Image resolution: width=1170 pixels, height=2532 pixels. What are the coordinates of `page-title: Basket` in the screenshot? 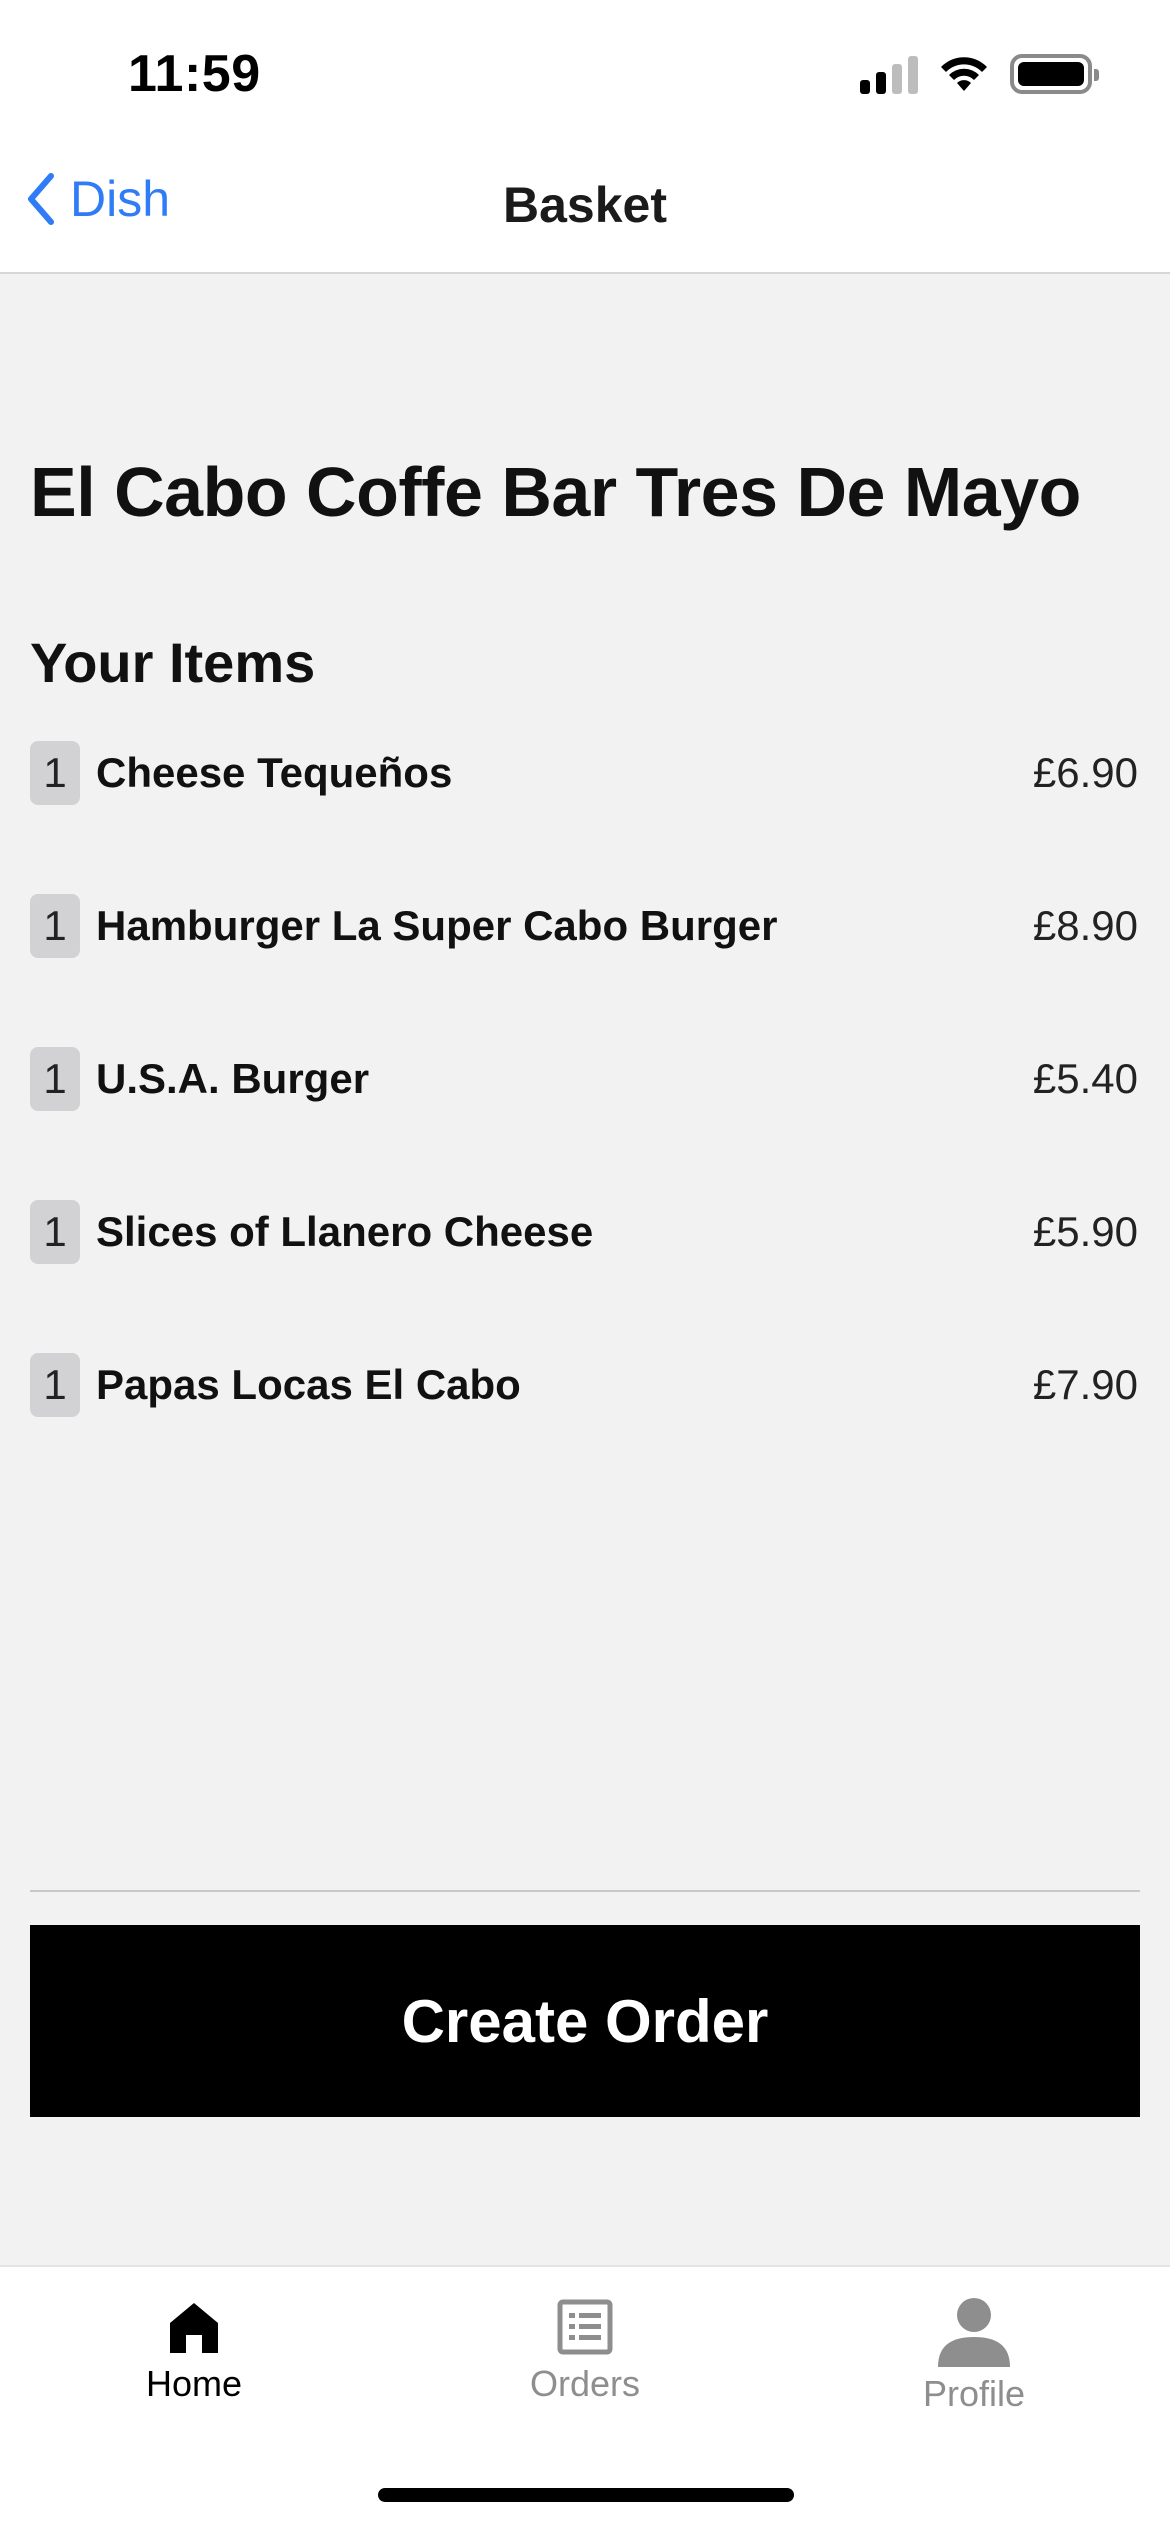 It's located at (585, 205).